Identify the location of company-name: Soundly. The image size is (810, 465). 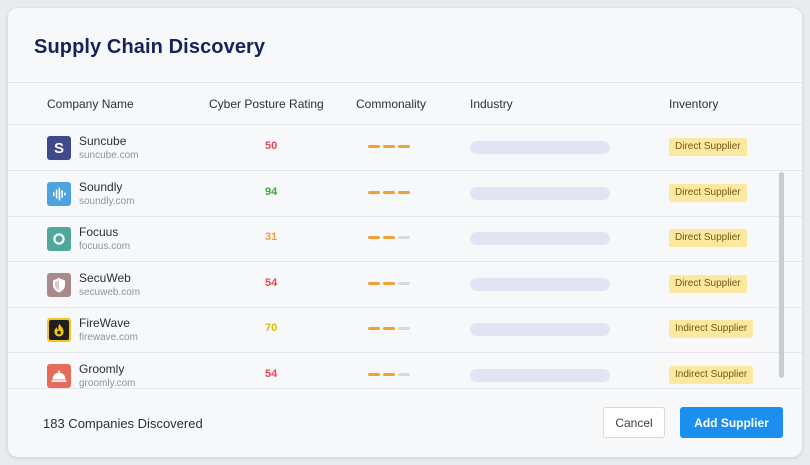
(101, 187).